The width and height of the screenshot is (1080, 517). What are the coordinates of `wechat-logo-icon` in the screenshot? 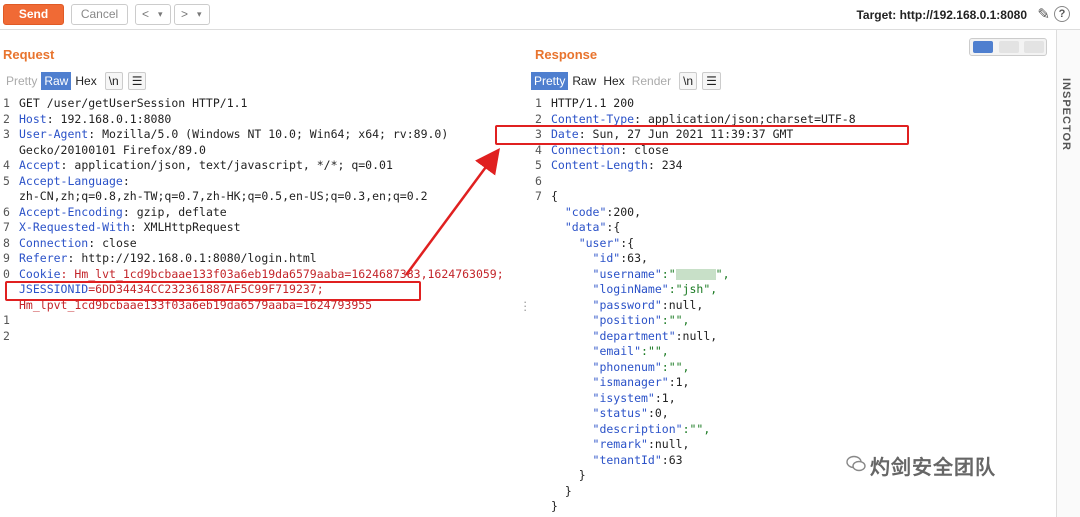 It's located at (856, 463).